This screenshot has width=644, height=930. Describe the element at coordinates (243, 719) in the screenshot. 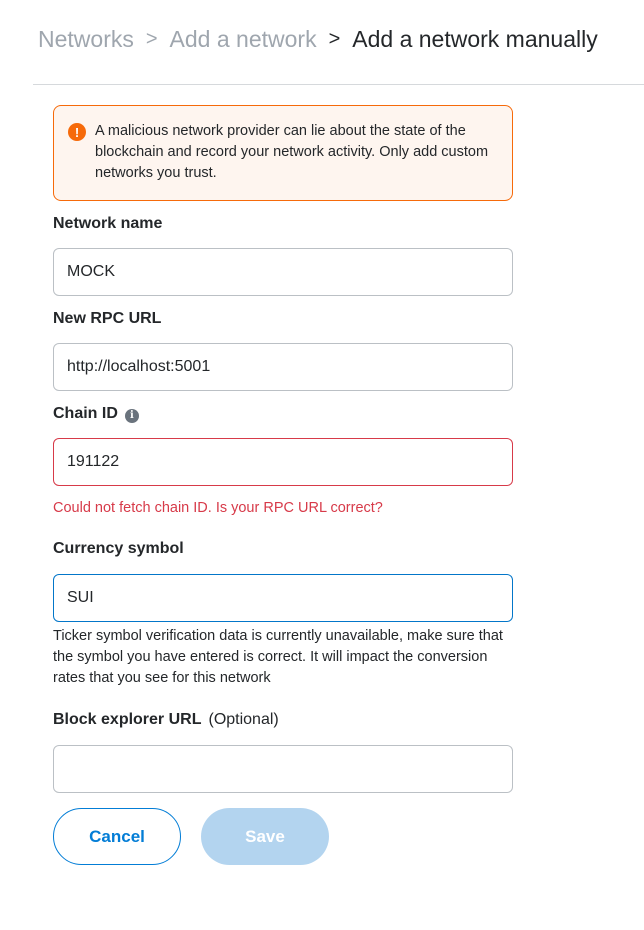

I see `optional-label: (Optional)` at that location.